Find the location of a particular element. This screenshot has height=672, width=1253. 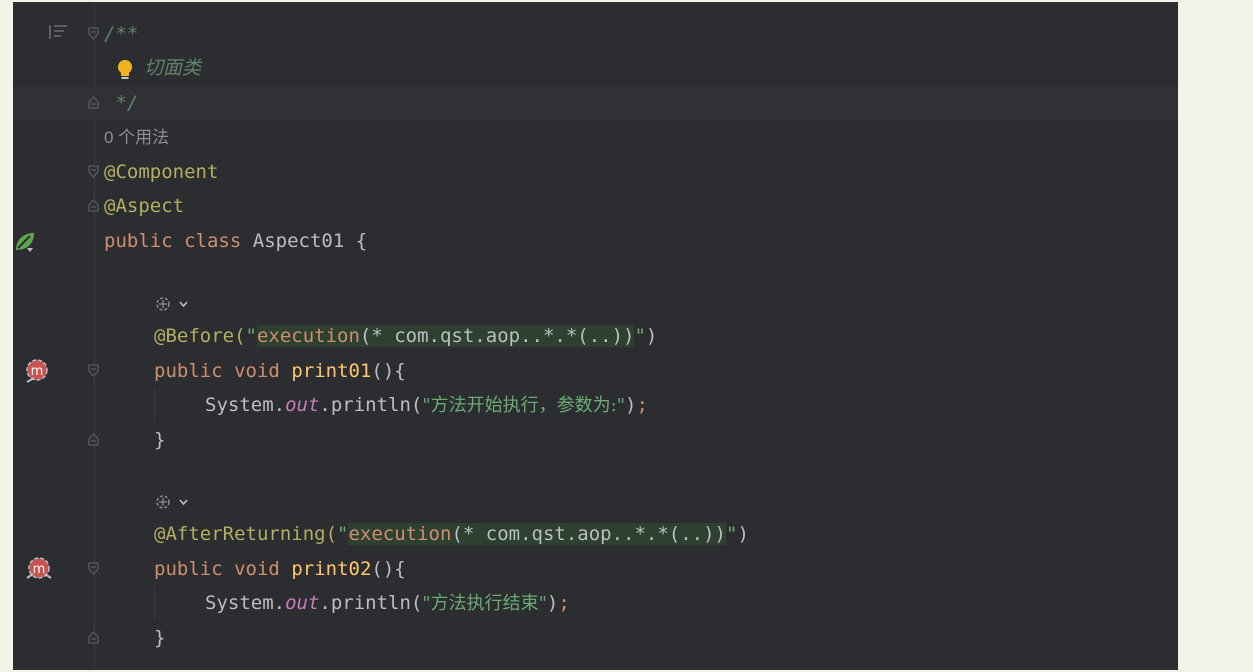

doc-comment-start: /** is located at coordinates (121, 34).